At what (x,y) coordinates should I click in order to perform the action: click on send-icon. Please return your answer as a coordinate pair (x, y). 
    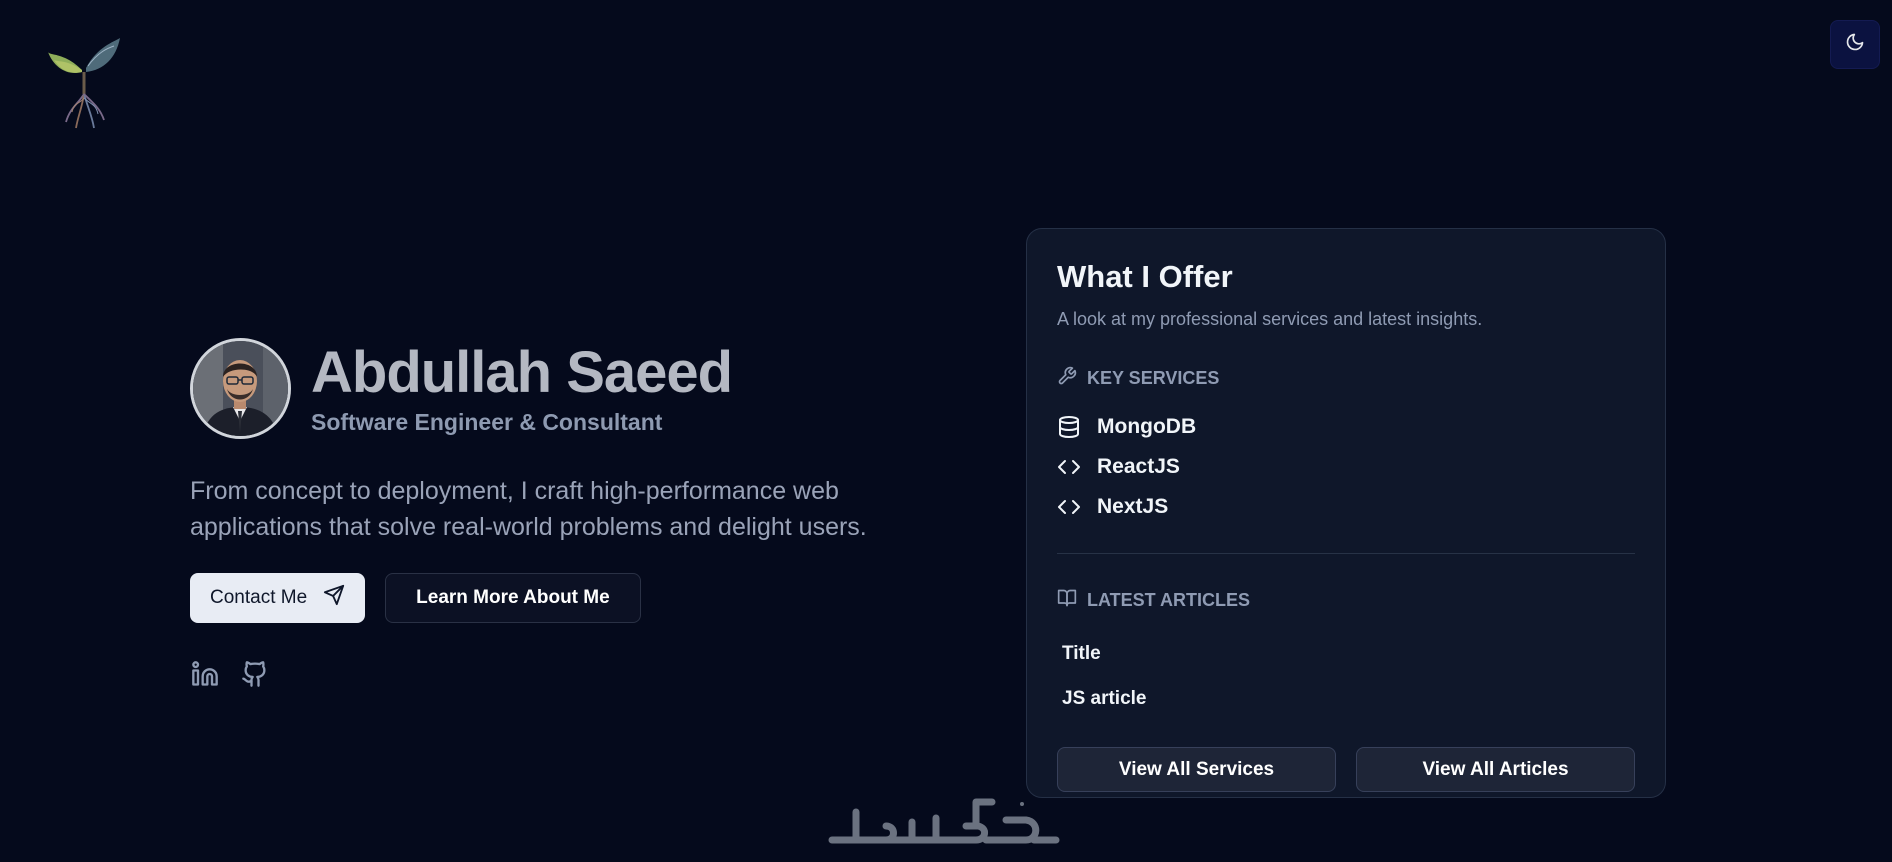
    Looking at the image, I should click on (334, 598).